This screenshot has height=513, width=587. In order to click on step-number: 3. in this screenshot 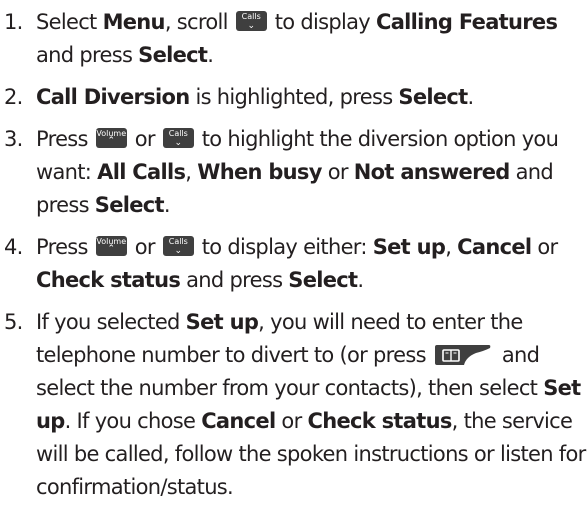, I will do `click(13, 139)`.